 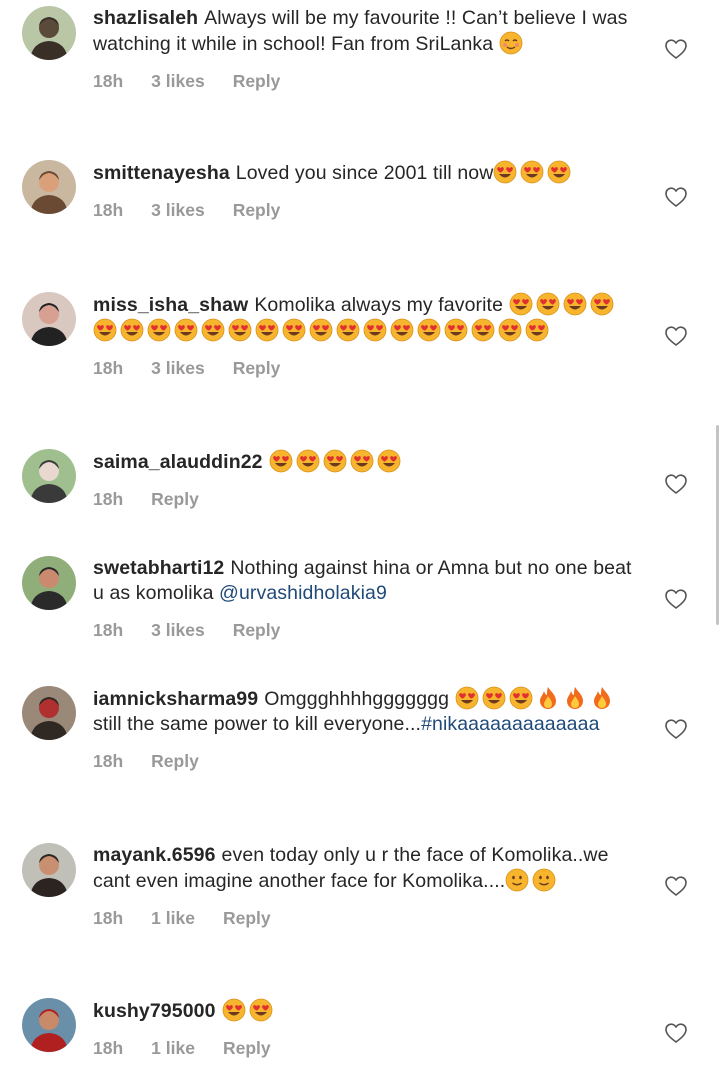 What do you see at coordinates (145, 18) in the screenshot?
I see `username-link: shazlisaleh` at bounding box center [145, 18].